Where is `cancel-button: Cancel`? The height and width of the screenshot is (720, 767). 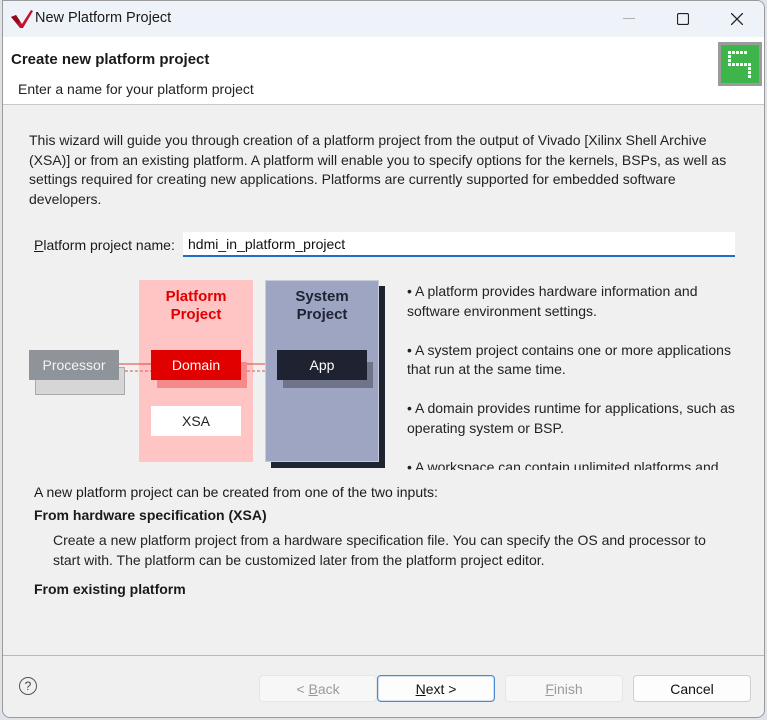
cancel-button: Cancel is located at coordinates (692, 688).